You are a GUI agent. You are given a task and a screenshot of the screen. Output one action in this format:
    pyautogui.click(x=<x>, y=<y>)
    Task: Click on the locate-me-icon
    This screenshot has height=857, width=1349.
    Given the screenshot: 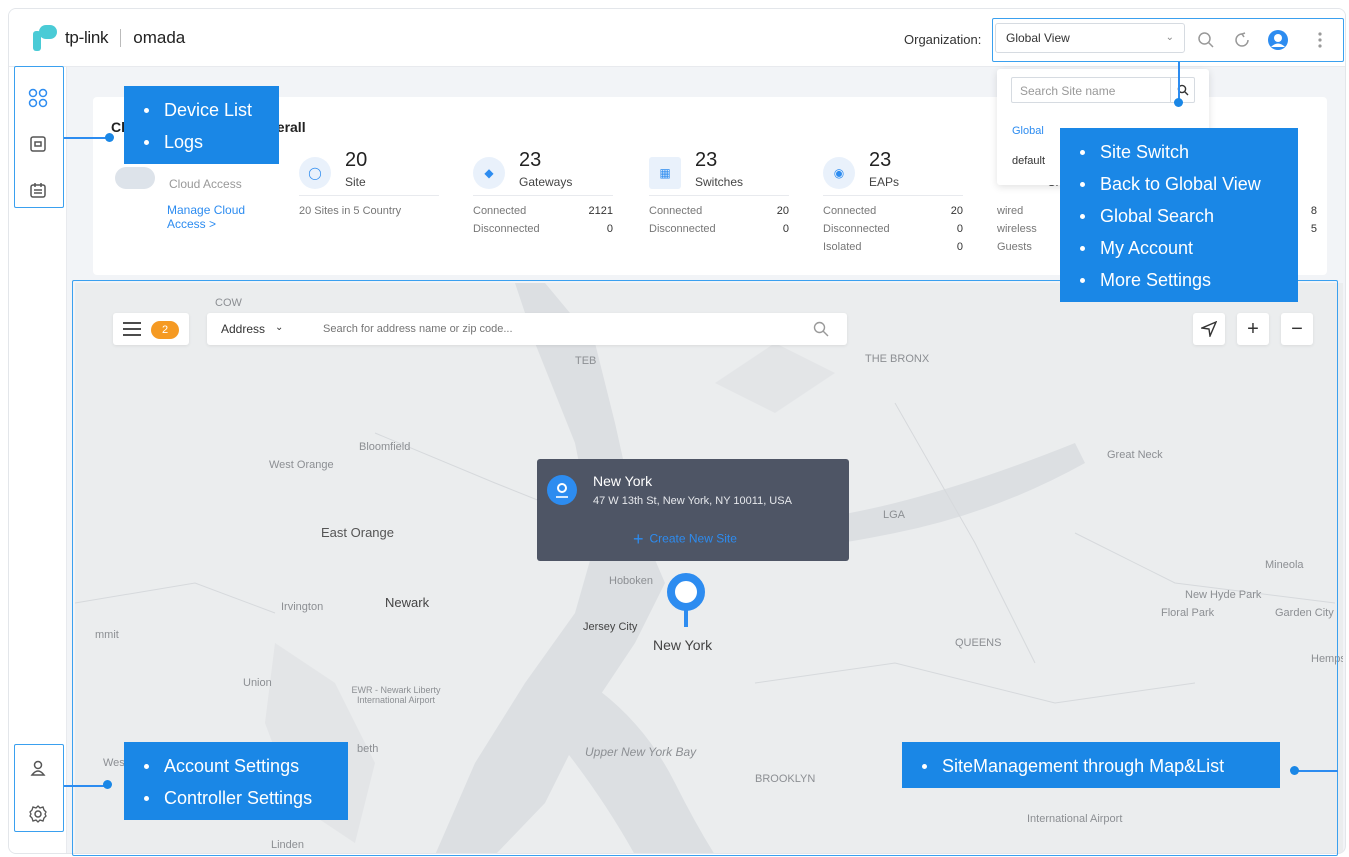 What is the action you would take?
    pyautogui.click(x=1209, y=329)
    